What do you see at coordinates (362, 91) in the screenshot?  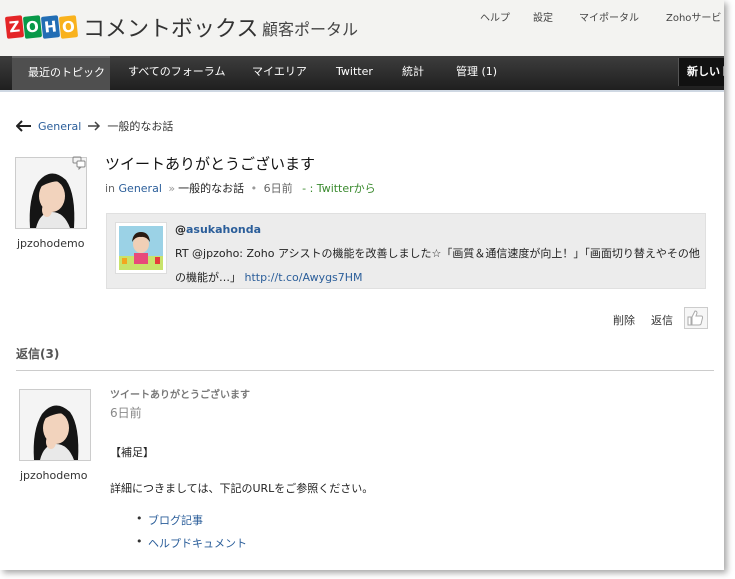 I see `nav-divider` at bounding box center [362, 91].